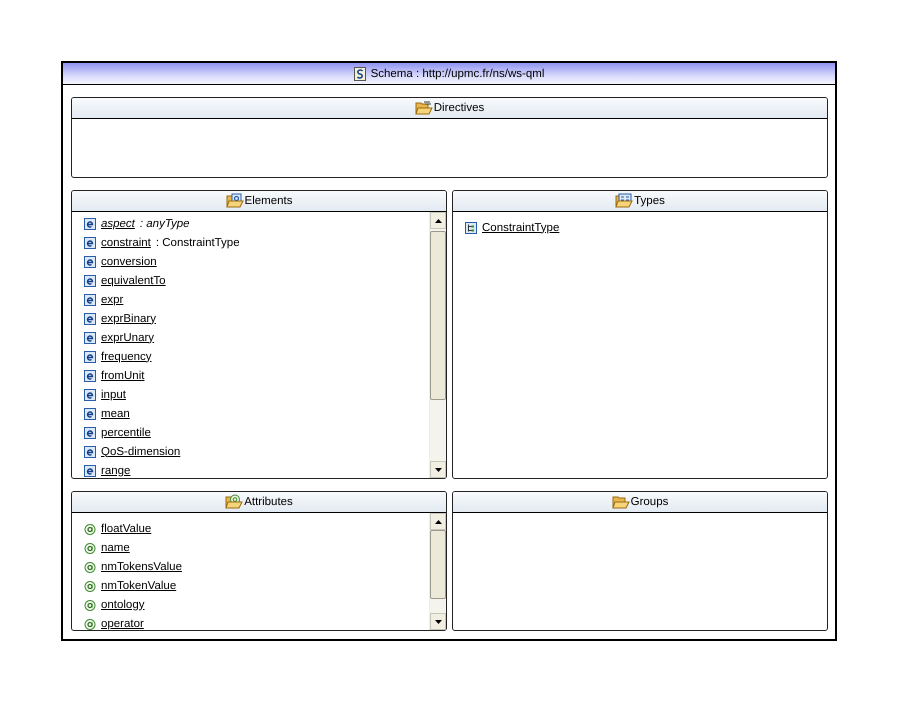 The height and width of the screenshot is (701, 897). What do you see at coordinates (140, 452) in the screenshot?
I see `item-link: QoS-dimension` at bounding box center [140, 452].